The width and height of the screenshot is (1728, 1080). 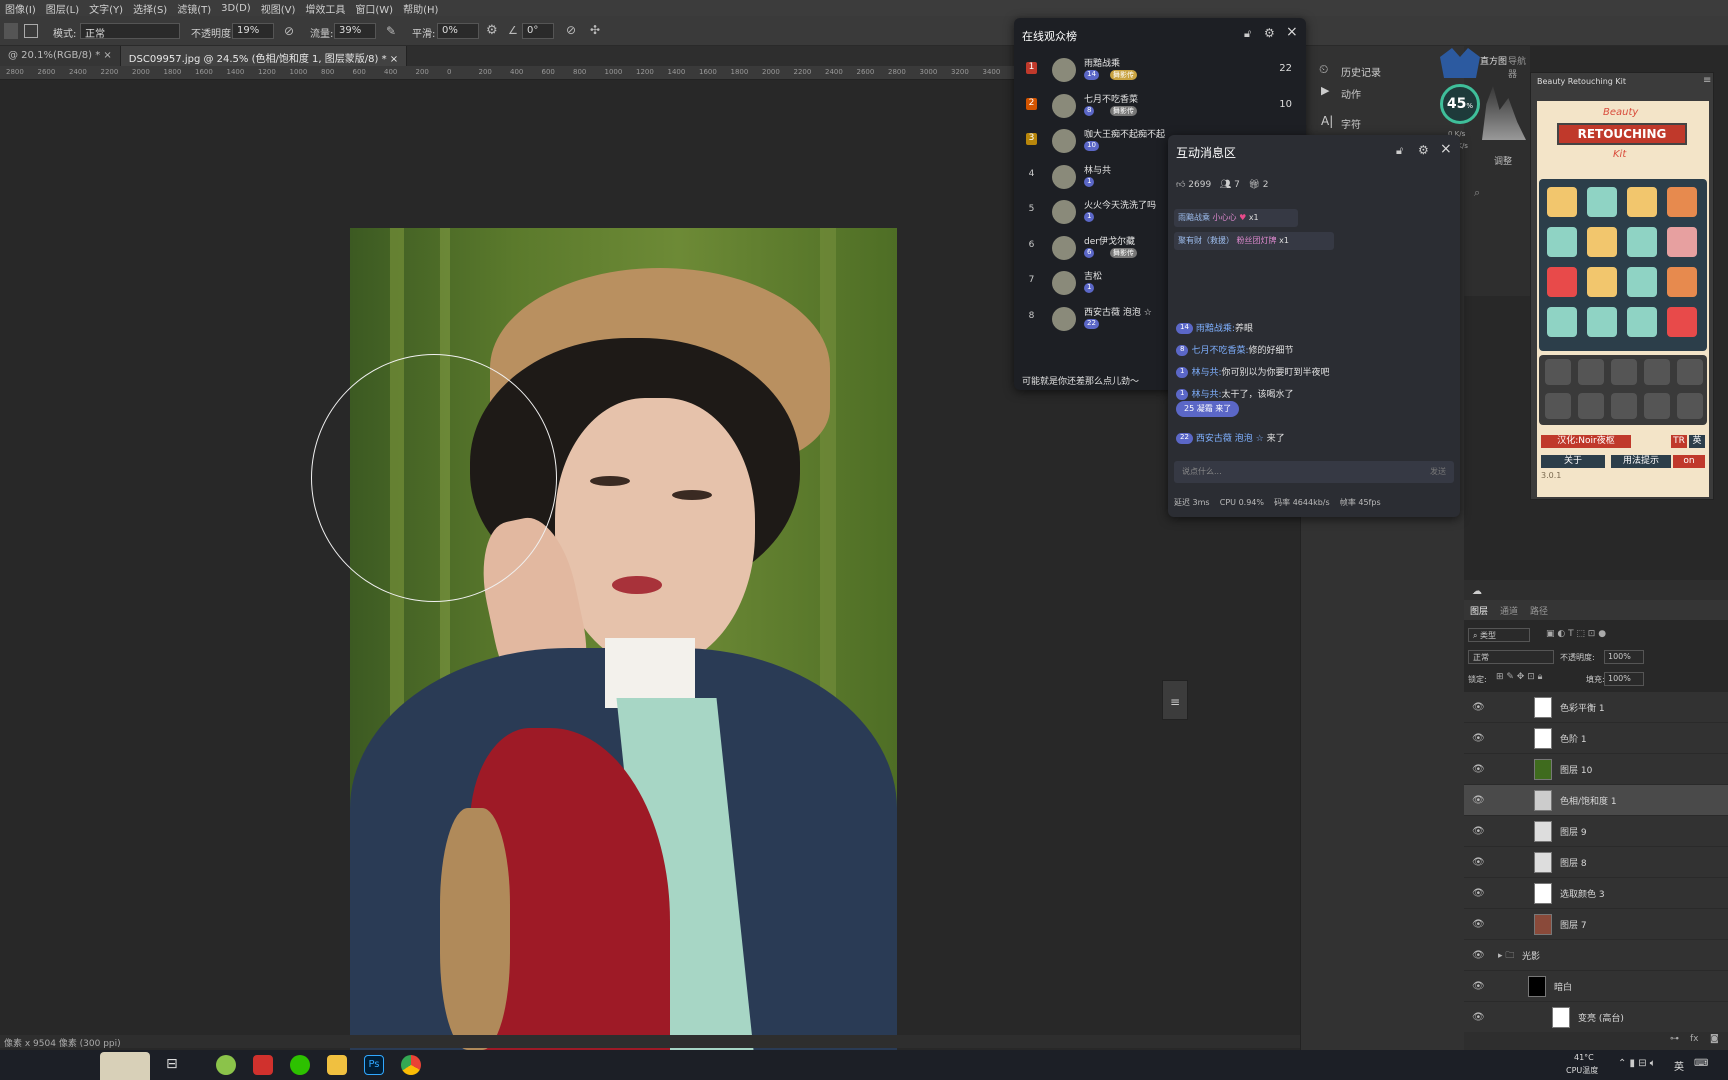 I want to click on lip-icon, so click(x=1562, y=322).